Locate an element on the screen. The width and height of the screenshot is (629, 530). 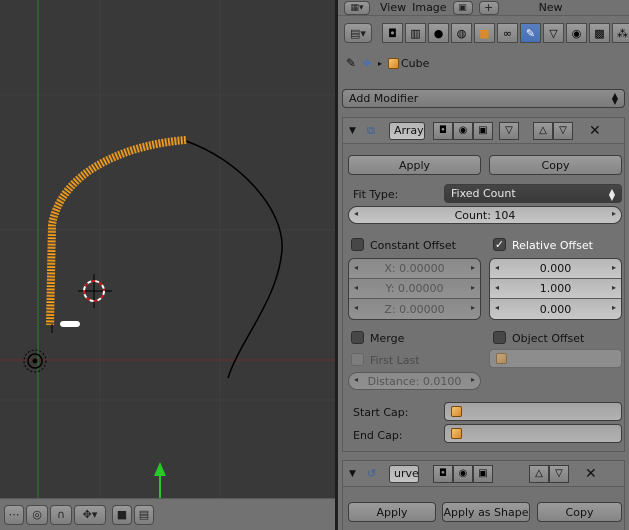
curve-path is located at coordinates (234, 259).